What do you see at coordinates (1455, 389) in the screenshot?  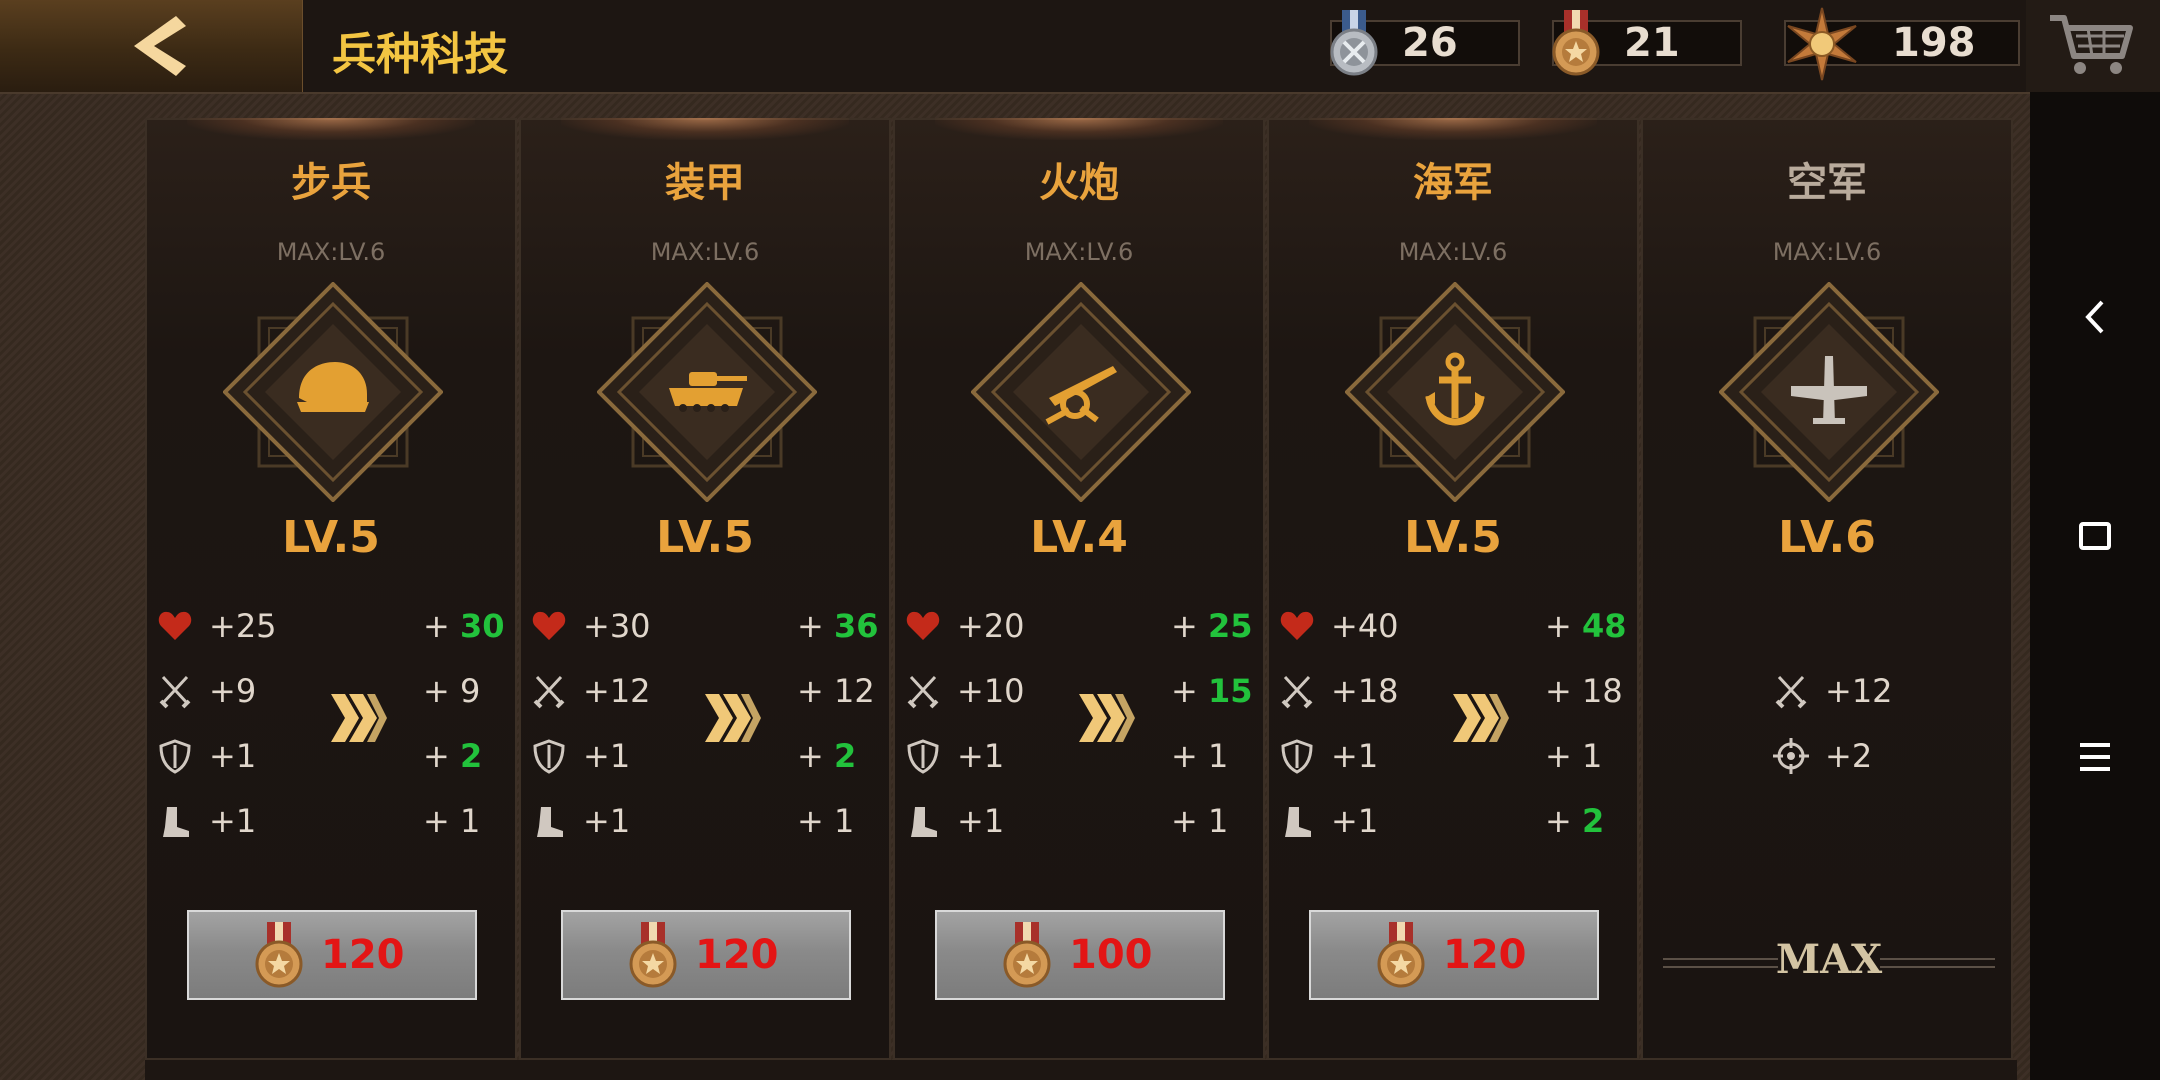 I see `anchor-icon` at bounding box center [1455, 389].